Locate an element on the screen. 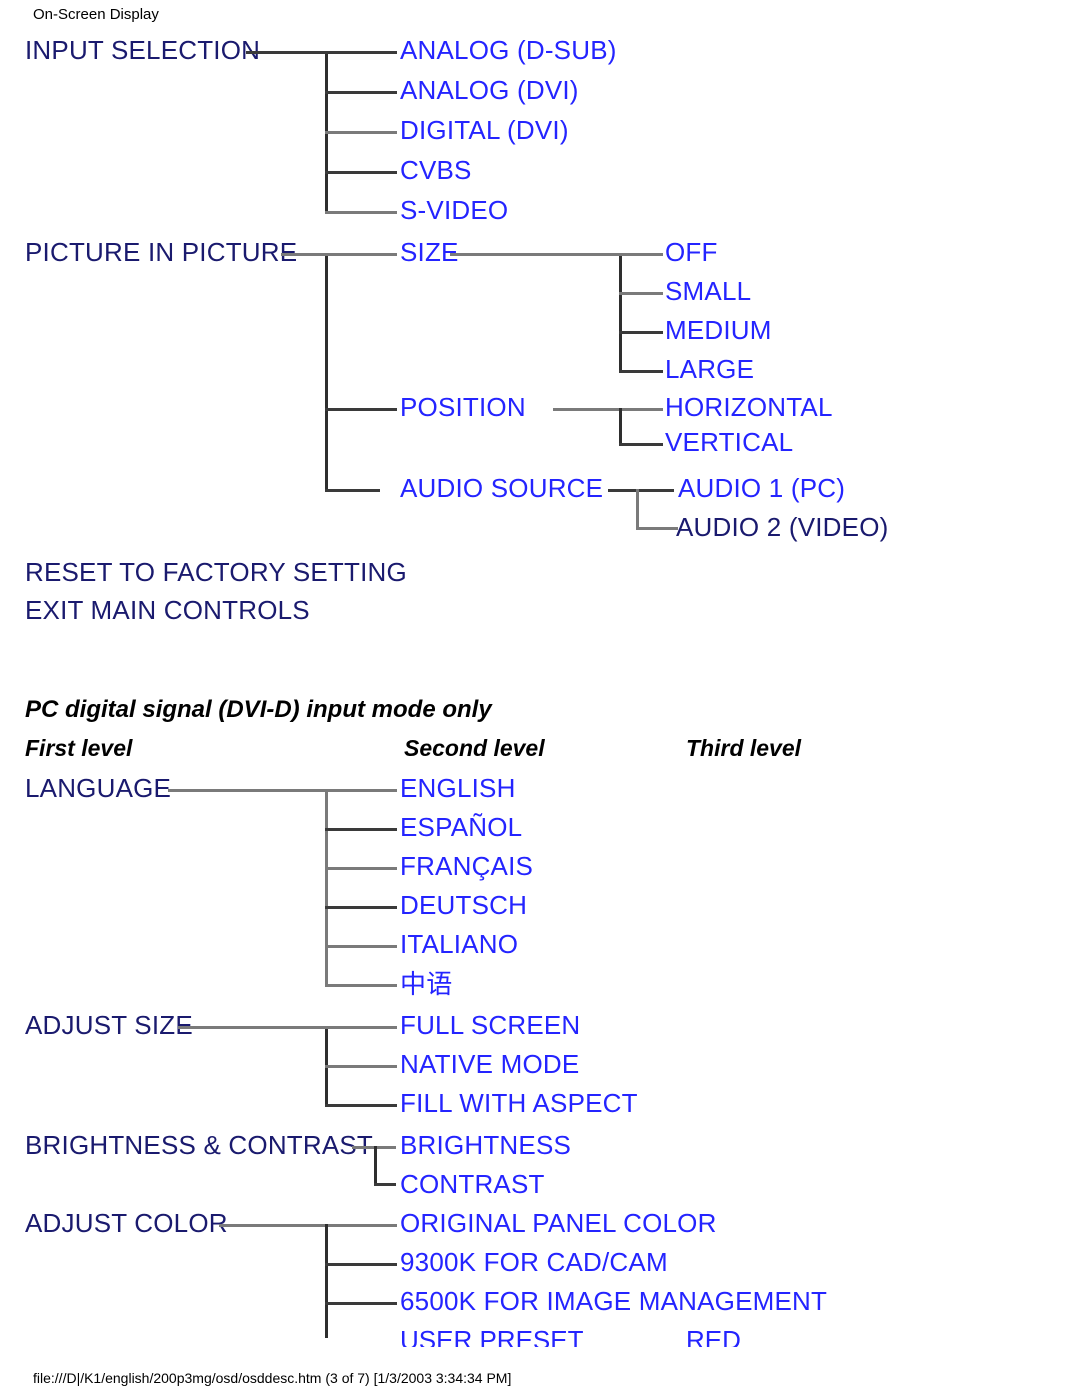 The width and height of the screenshot is (1080, 1397). menu-item-cvbs: CVBS is located at coordinates (436, 170).